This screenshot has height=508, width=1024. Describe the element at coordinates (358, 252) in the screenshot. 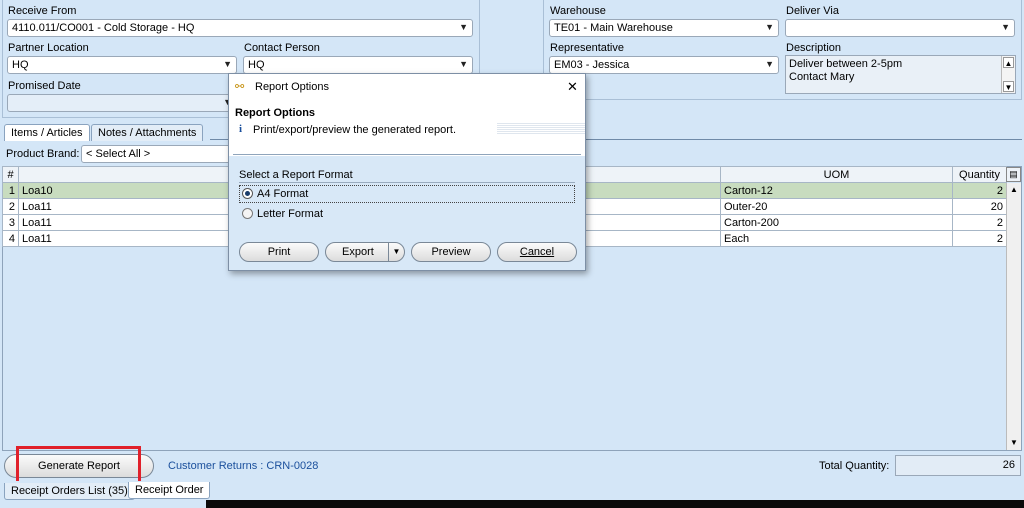

I see `export-label: Export` at that location.